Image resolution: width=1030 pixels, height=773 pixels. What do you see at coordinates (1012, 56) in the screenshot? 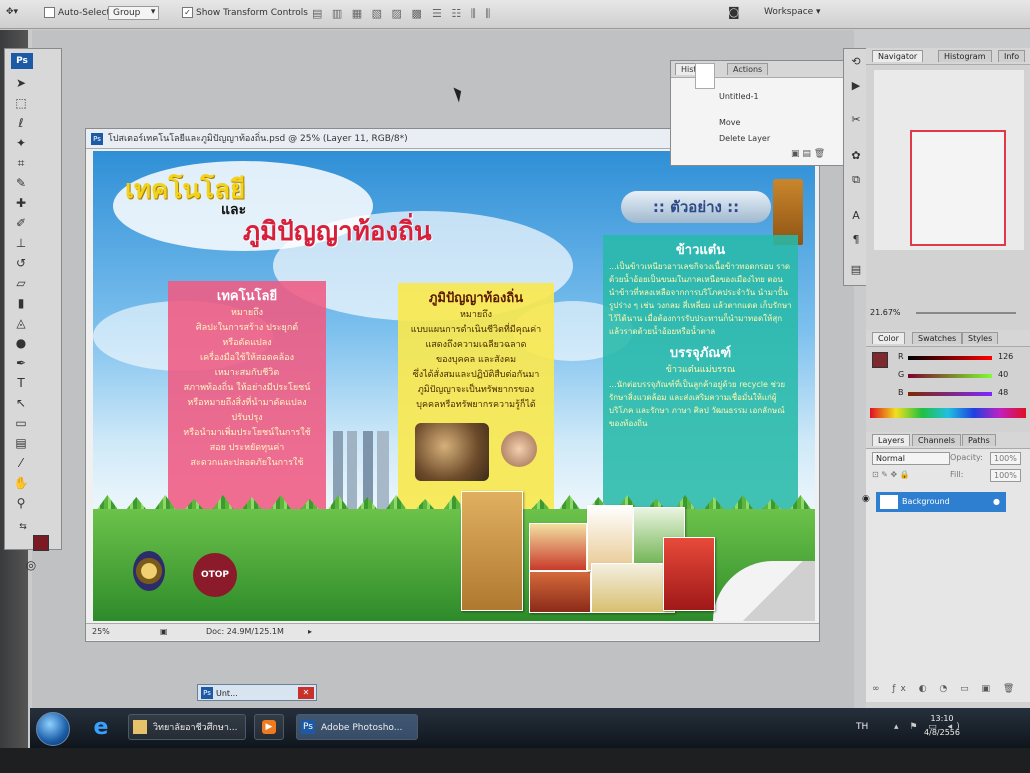
I see `tab-info: Info` at bounding box center [1012, 56].